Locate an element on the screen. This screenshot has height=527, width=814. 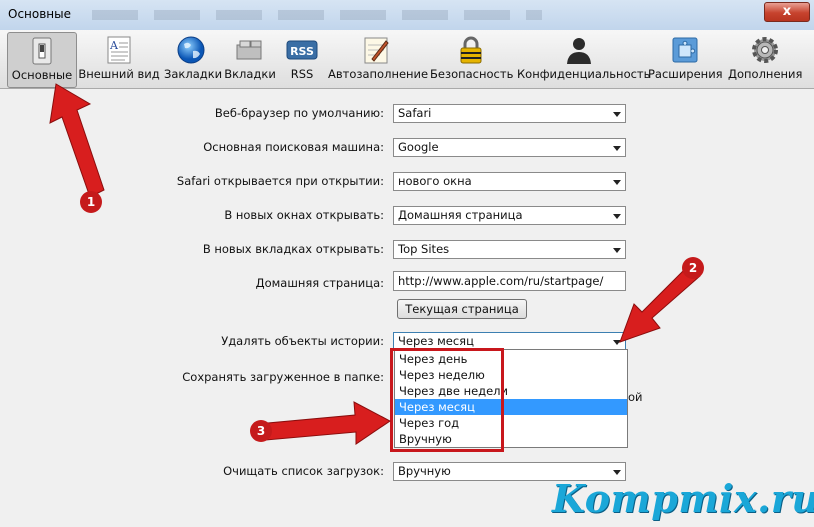
annotation-badge-3: 3 is located at coordinates (261, 431).